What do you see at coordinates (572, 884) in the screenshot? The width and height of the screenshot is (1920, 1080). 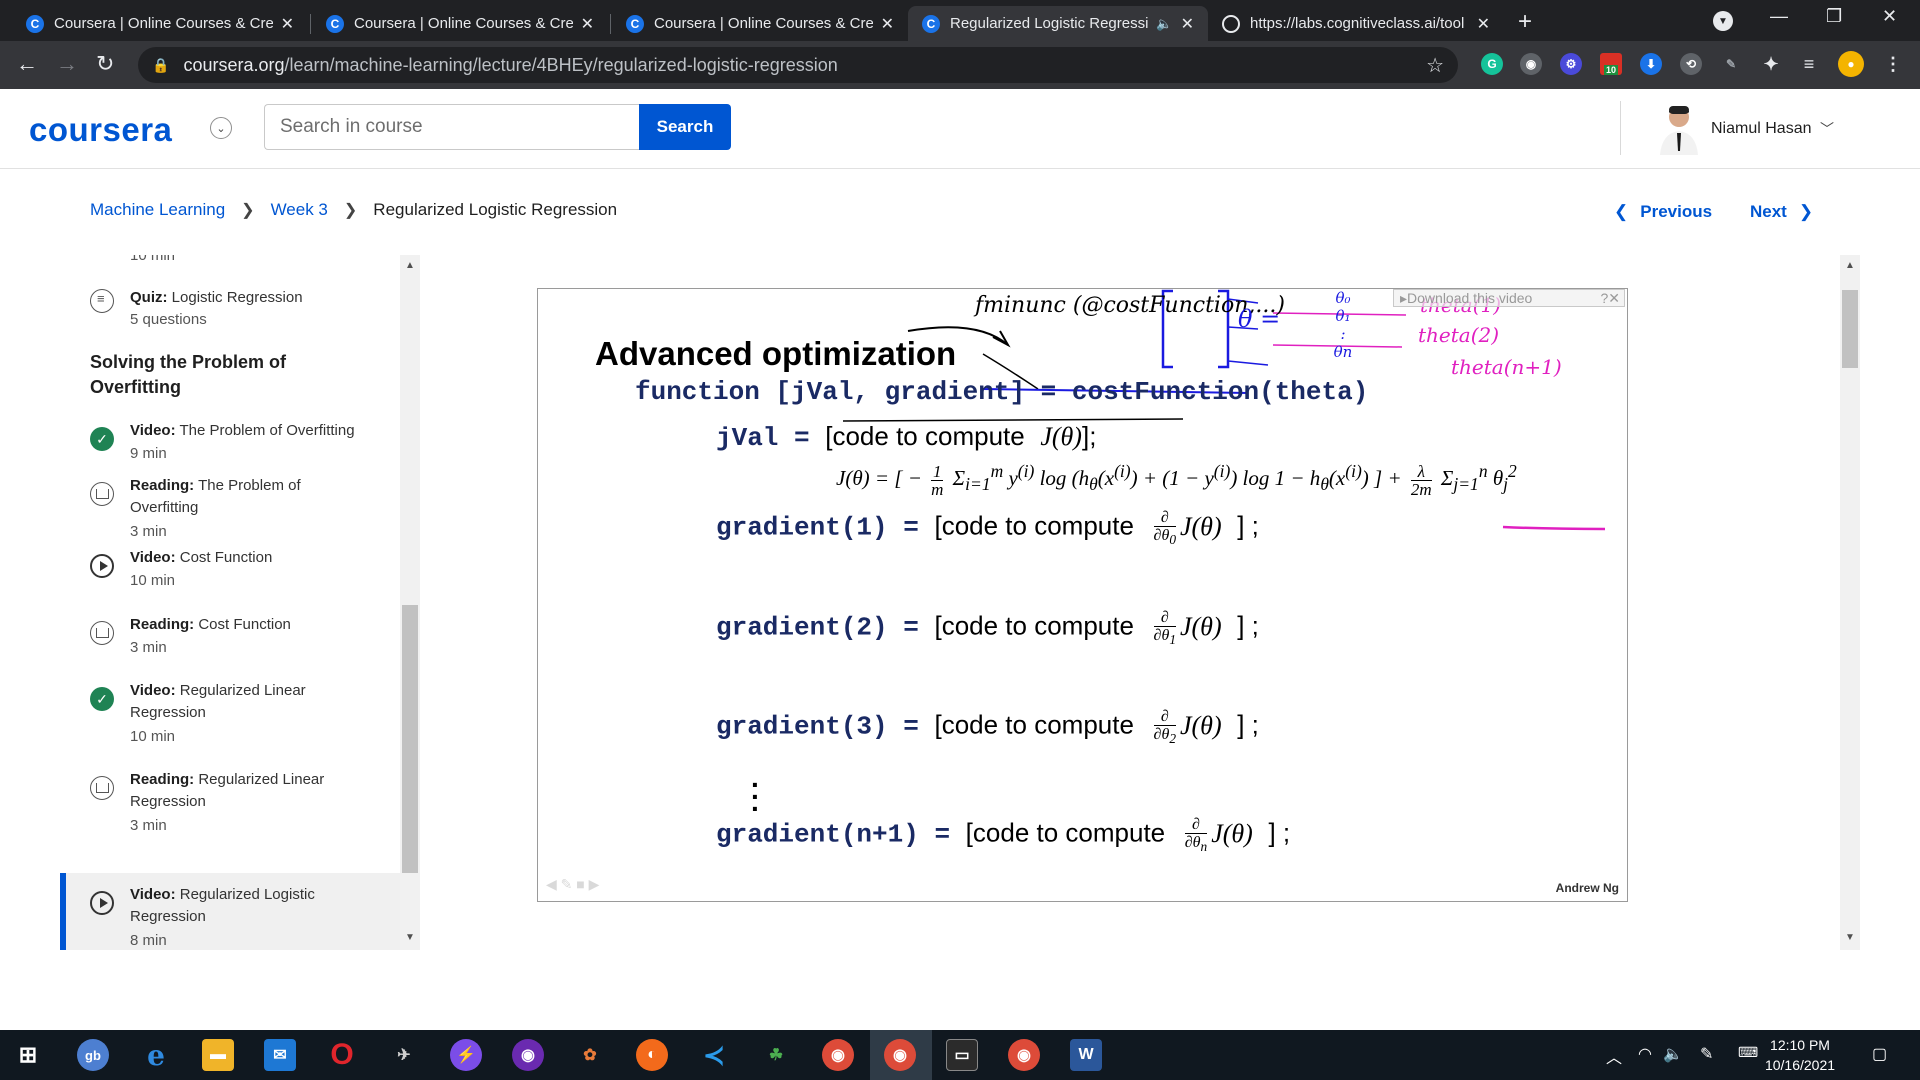 I see `video-nav-controls: ◀ ✎ ■ ▶` at bounding box center [572, 884].